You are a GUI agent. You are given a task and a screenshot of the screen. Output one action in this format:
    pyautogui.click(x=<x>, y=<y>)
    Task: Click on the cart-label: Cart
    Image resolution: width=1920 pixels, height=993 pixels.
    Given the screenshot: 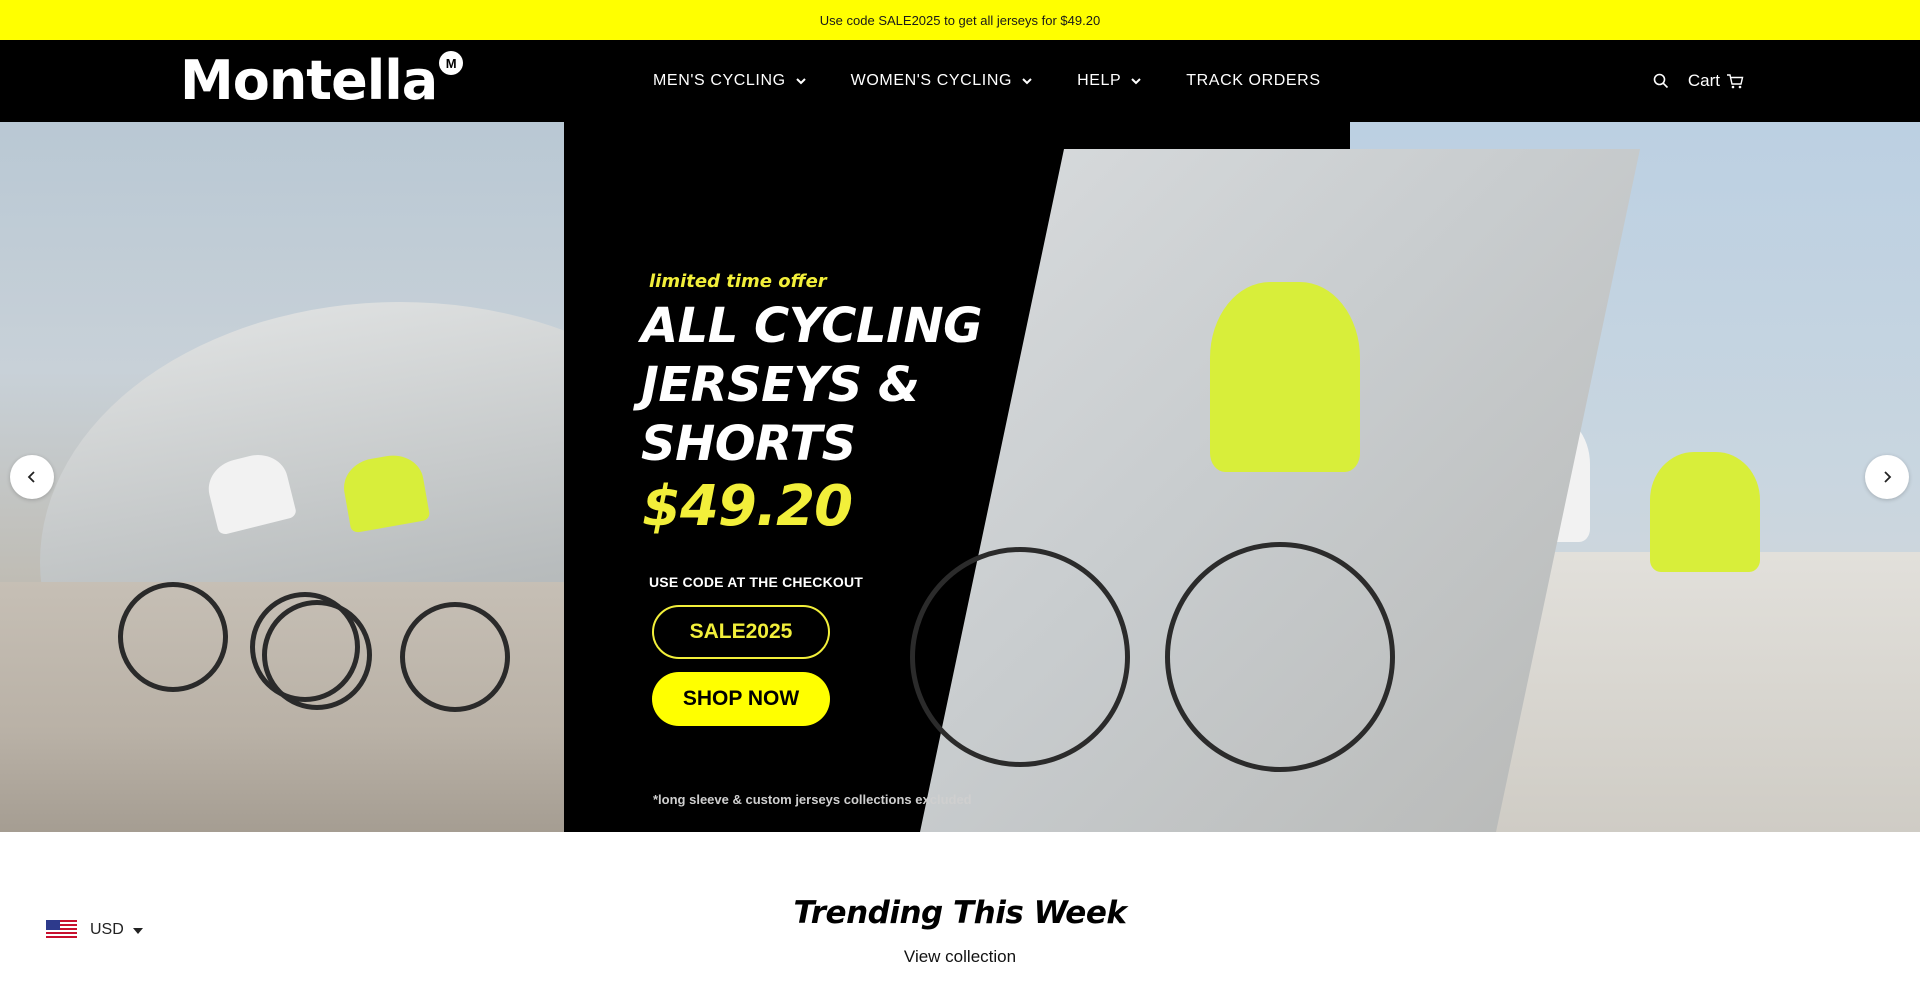 What is the action you would take?
    pyautogui.click(x=1703, y=80)
    